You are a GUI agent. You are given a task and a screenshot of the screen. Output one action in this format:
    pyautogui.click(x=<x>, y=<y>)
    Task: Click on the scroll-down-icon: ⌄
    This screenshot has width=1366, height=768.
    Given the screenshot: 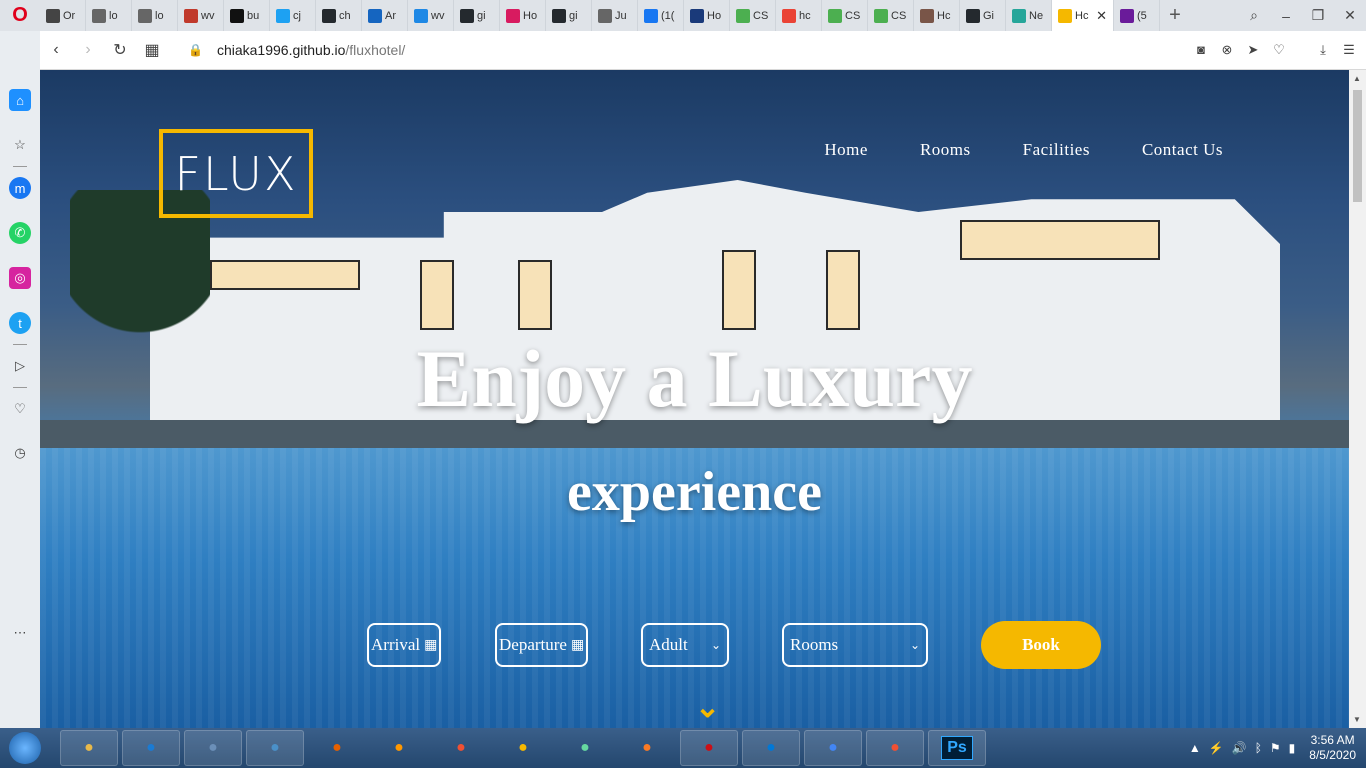 What is the action you would take?
    pyautogui.click(x=707, y=707)
    